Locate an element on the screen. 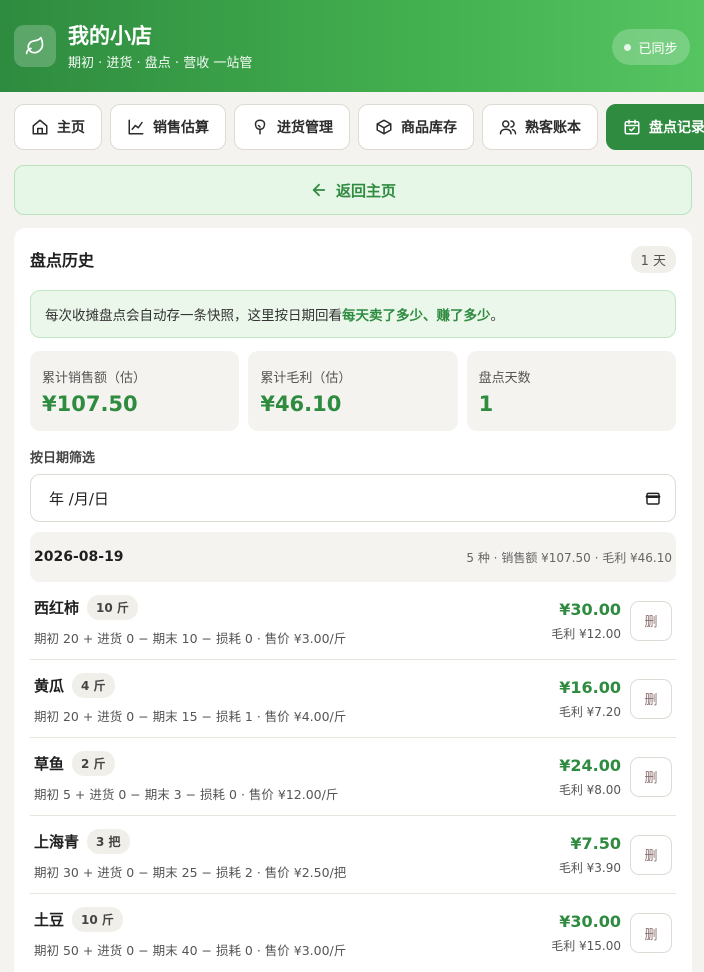 Image resolution: width=704 pixels, height=972 pixels. stat-value: ¥107.50 is located at coordinates (90, 404).